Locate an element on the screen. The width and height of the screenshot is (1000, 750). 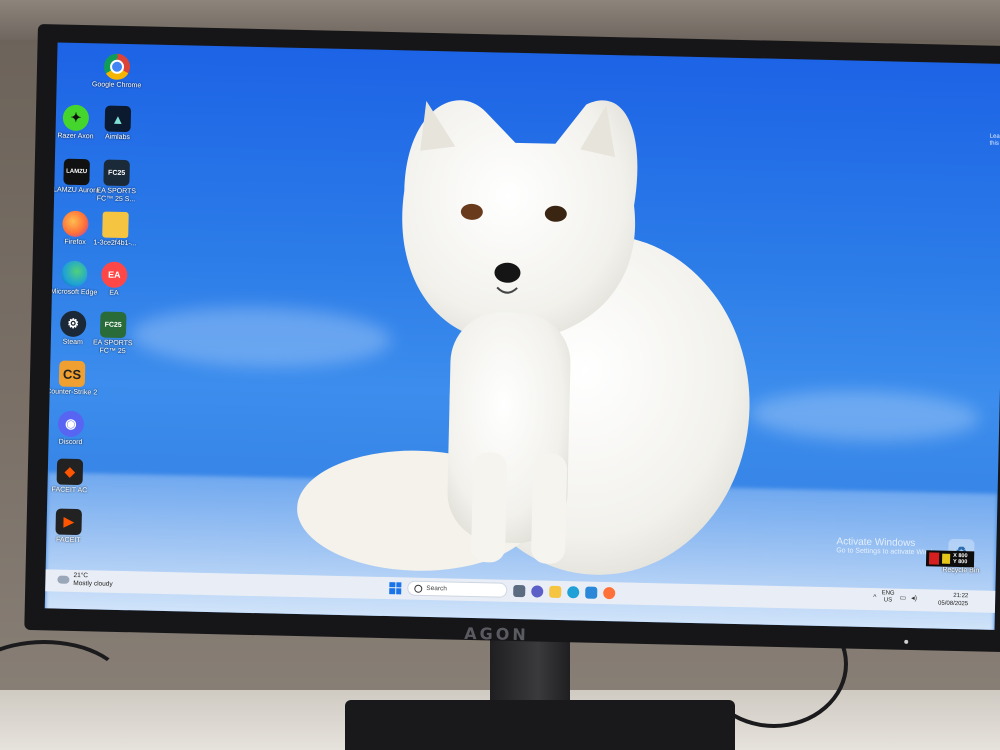
desktop-icon-discord: ◉ Discord is located at coordinates (72, 428).